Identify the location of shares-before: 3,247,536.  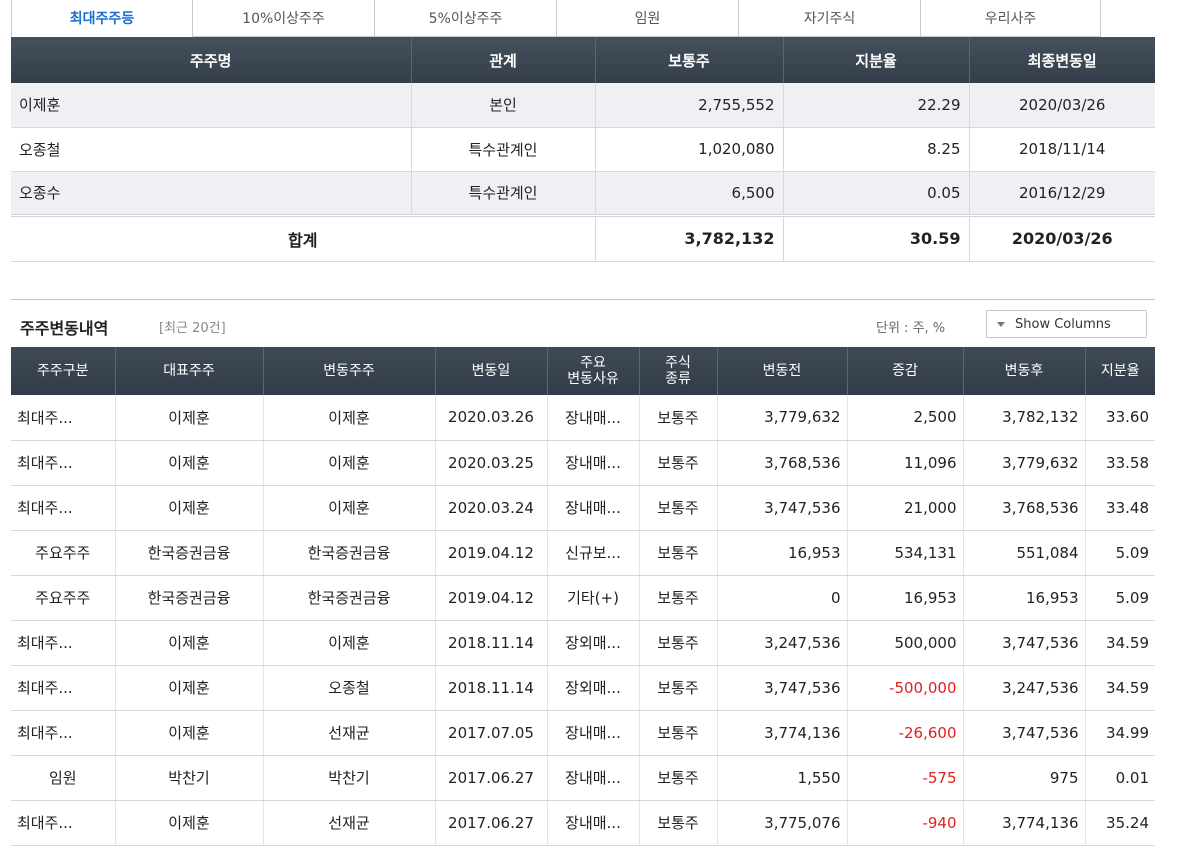
(782, 643).